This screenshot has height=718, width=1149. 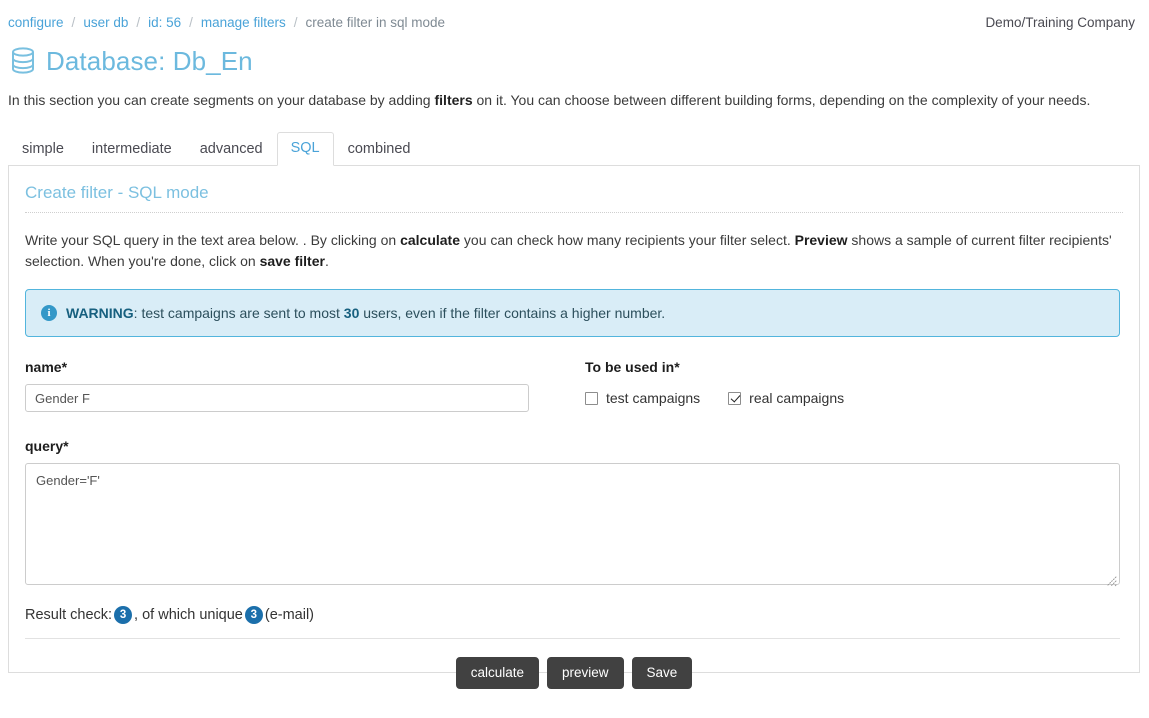 What do you see at coordinates (574, 196) in the screenshot?
I see `panel-title: Create filter - SQL mode` at bounding box center [574, 196].